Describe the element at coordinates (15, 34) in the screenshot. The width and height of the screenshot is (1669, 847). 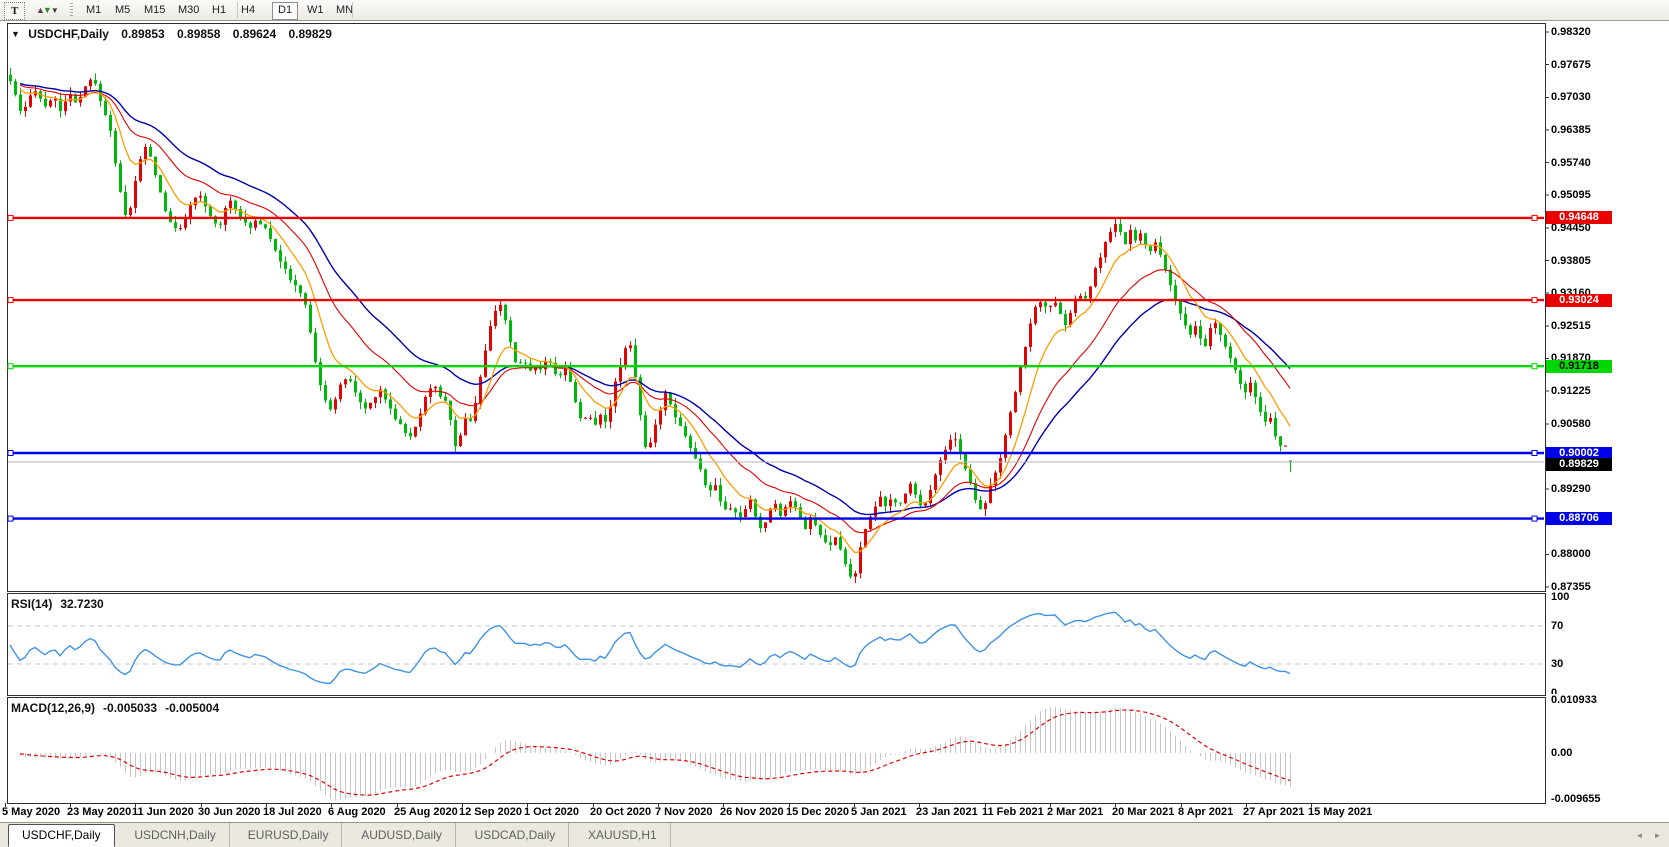
I see `collapse-triangle-icon: ▼` at that location.